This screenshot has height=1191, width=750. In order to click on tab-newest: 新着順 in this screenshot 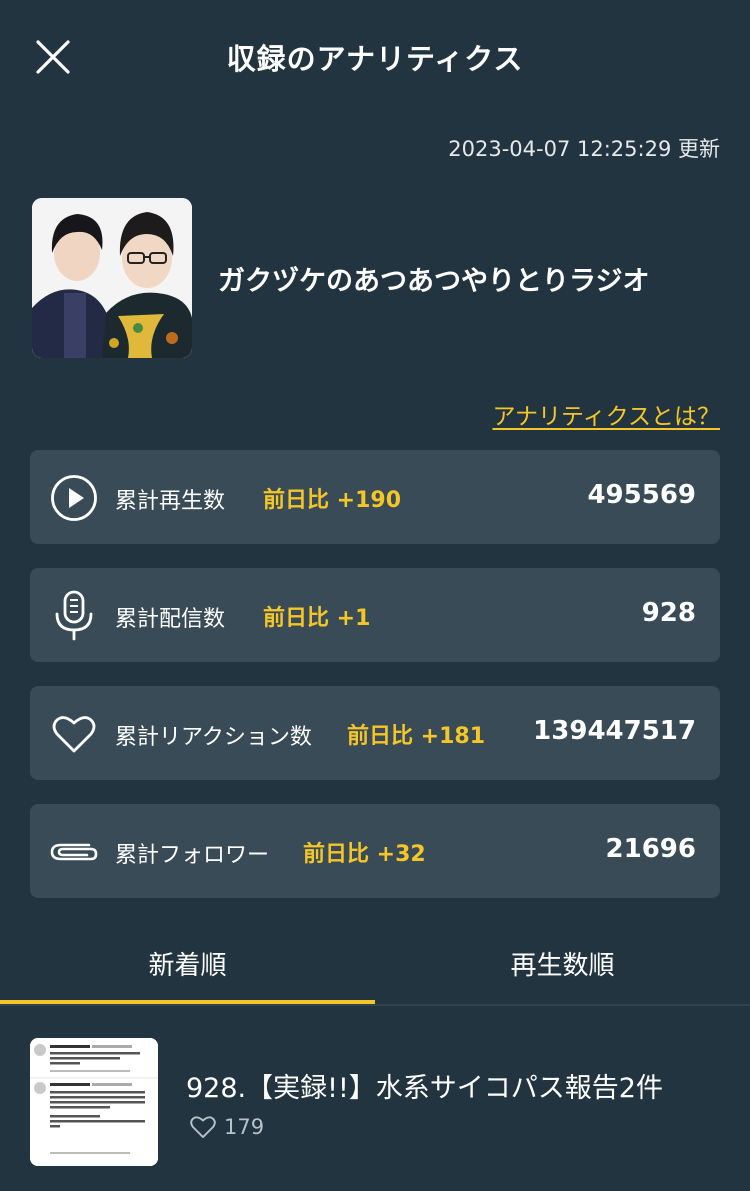, I will do `click(187, 963)`.